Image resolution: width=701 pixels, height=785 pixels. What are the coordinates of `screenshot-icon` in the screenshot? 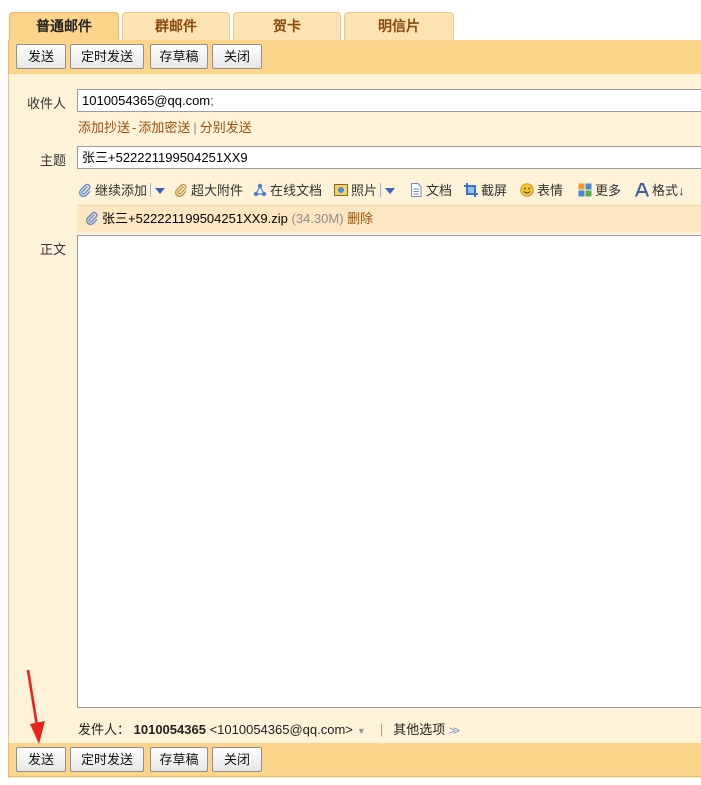 It's located at (471, 190).